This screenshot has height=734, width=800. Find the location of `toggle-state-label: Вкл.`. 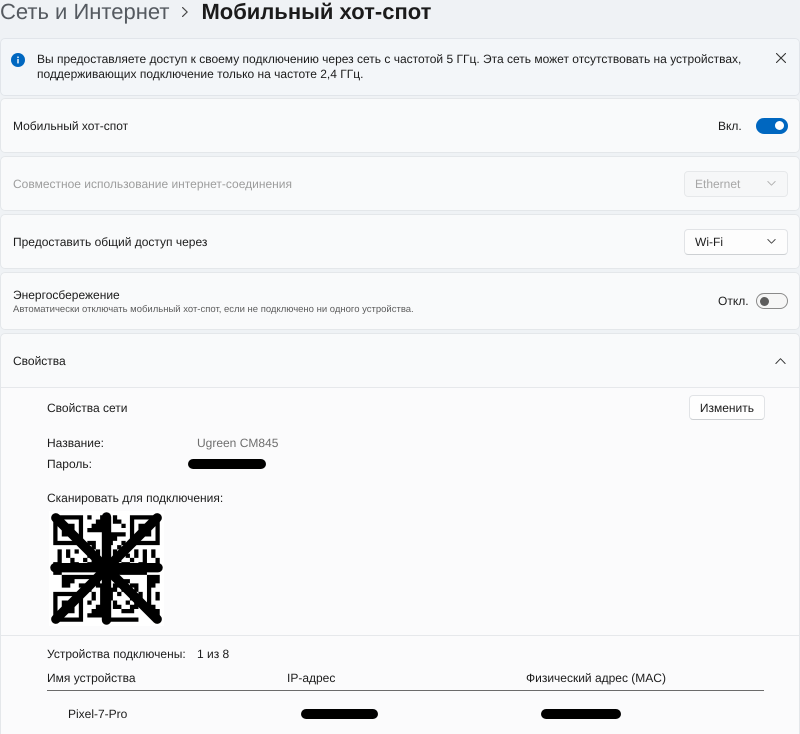

toggle-state-label: Вкл. is located at coordinates (730, 126).